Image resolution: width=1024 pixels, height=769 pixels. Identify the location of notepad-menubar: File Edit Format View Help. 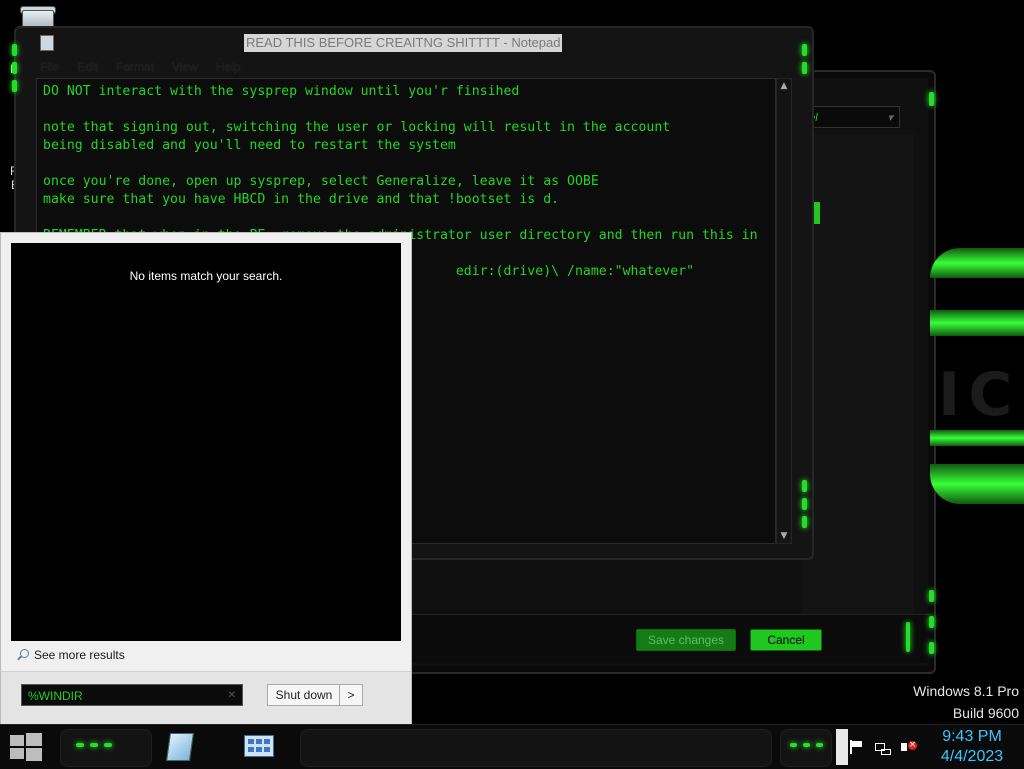
(140, 68).